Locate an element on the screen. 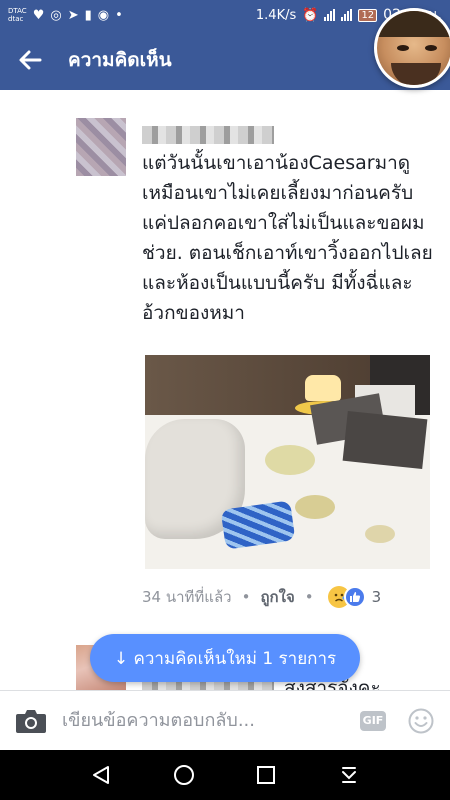 The height and width of the screenshot is (800, 450). camera-icon is located at coordinates (31, 721).